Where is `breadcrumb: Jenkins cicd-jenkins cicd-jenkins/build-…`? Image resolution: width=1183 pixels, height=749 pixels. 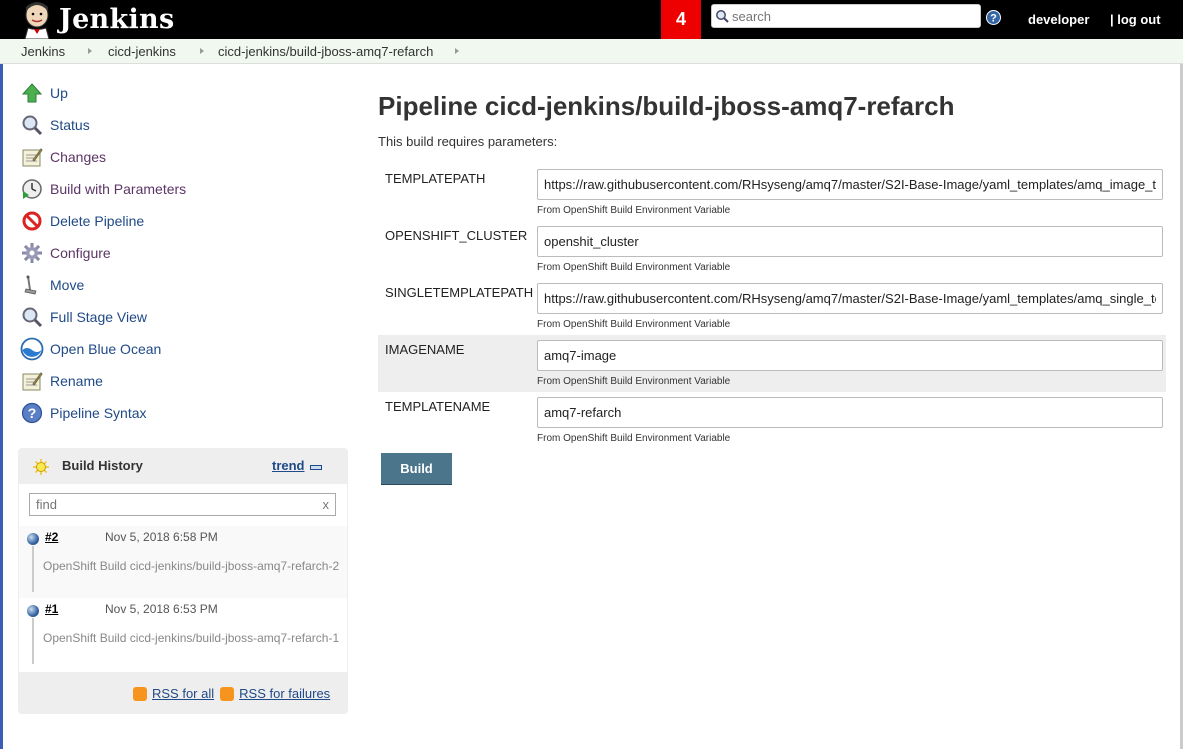 breadcrumb: Jenkins cicd-jenkins cicd-jenkins/build-… is located at coordinates (591, 51).